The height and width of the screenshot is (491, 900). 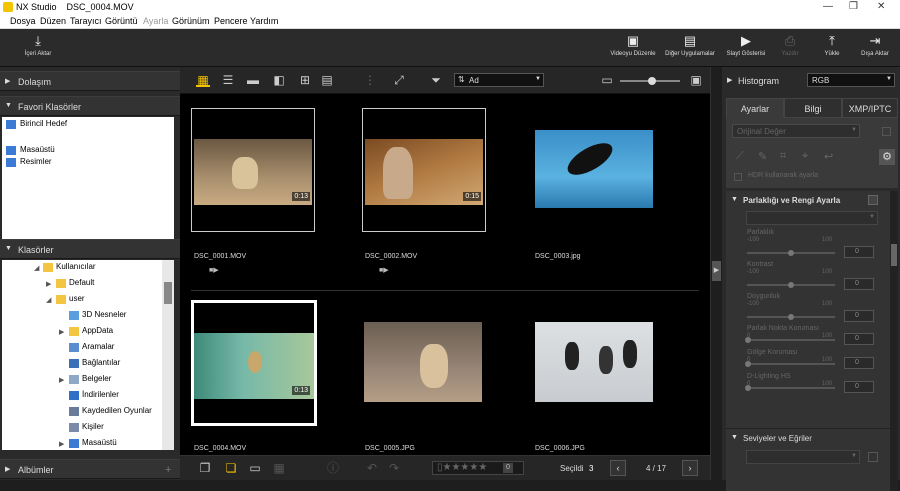 I want to click on folder-default: ▶ Default, so click(x=48, y=284).